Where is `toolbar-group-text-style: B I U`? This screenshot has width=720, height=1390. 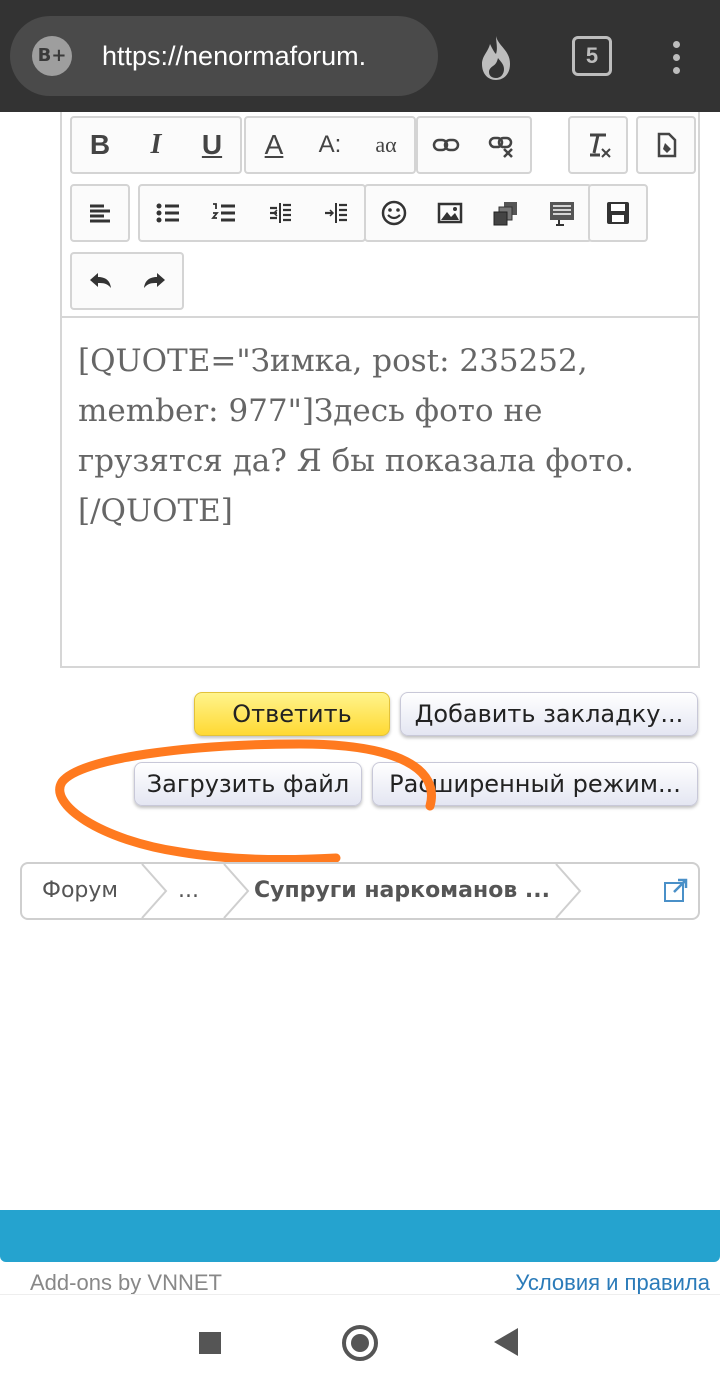 toolbar-group-text-style: B I U is located at coordinates (156, 145).